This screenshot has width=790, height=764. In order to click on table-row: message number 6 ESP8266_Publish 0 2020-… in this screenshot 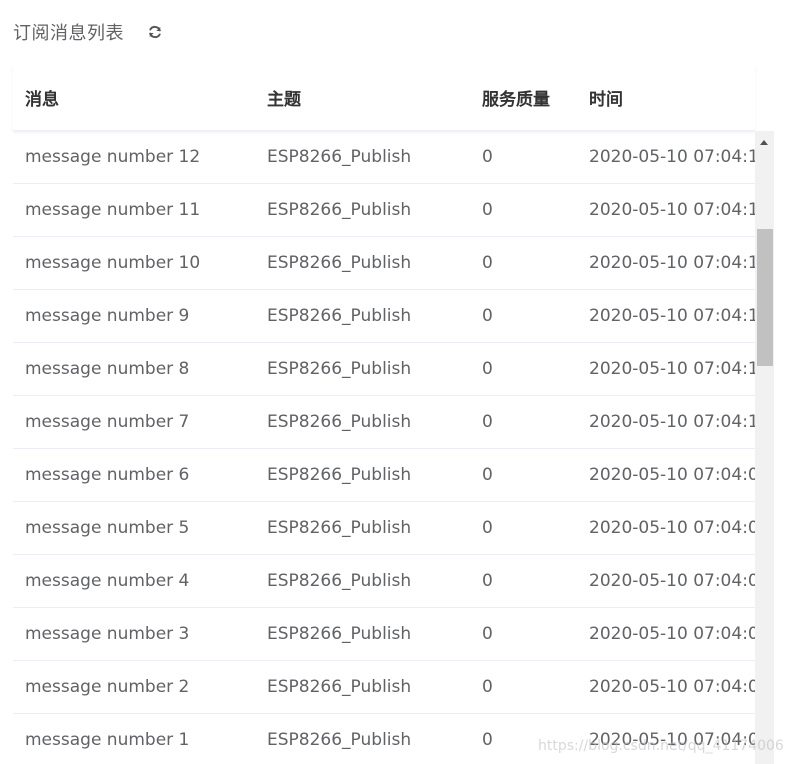, I will do `click(384, 475)`.